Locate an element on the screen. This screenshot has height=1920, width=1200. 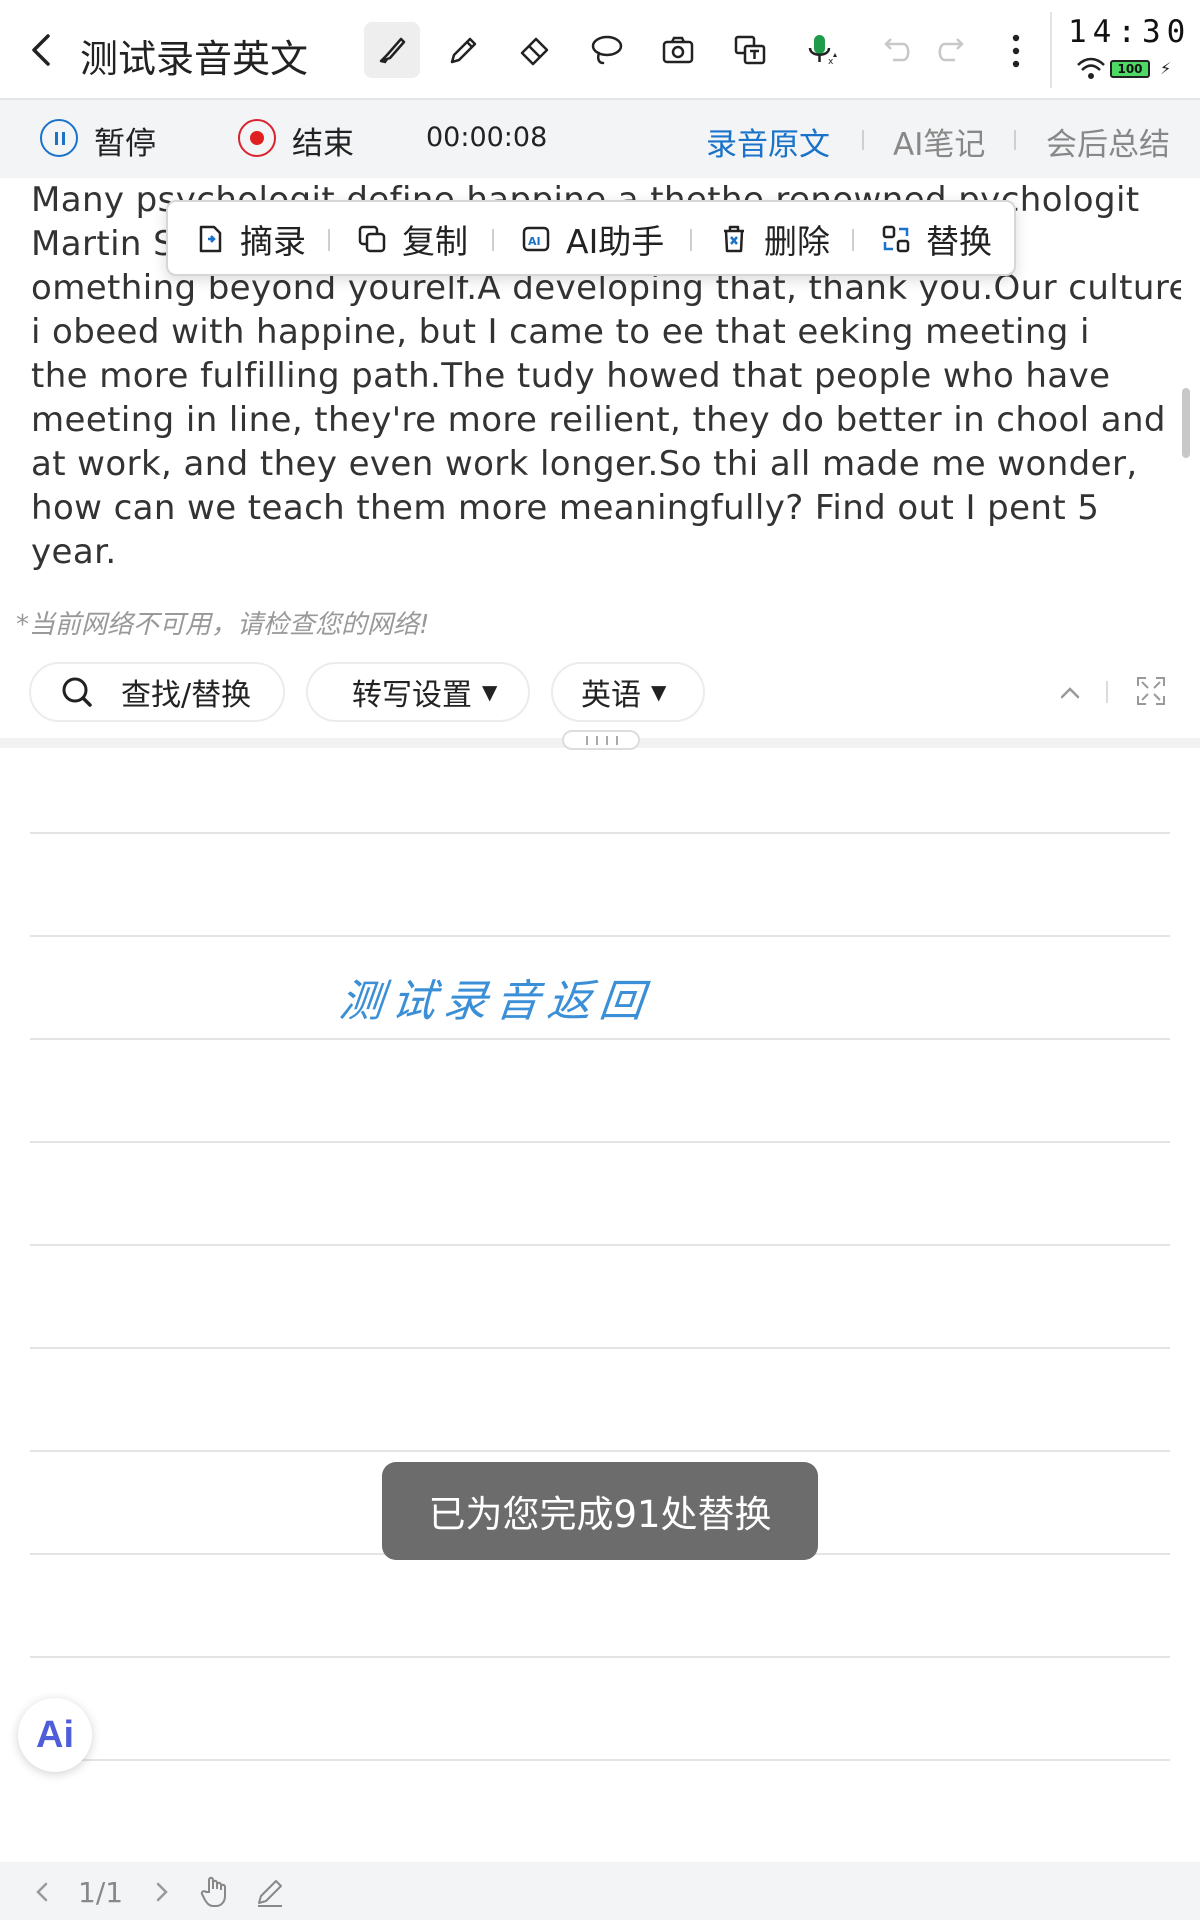
ai-assistant-icon: AI is located at coordinates (536, 239).